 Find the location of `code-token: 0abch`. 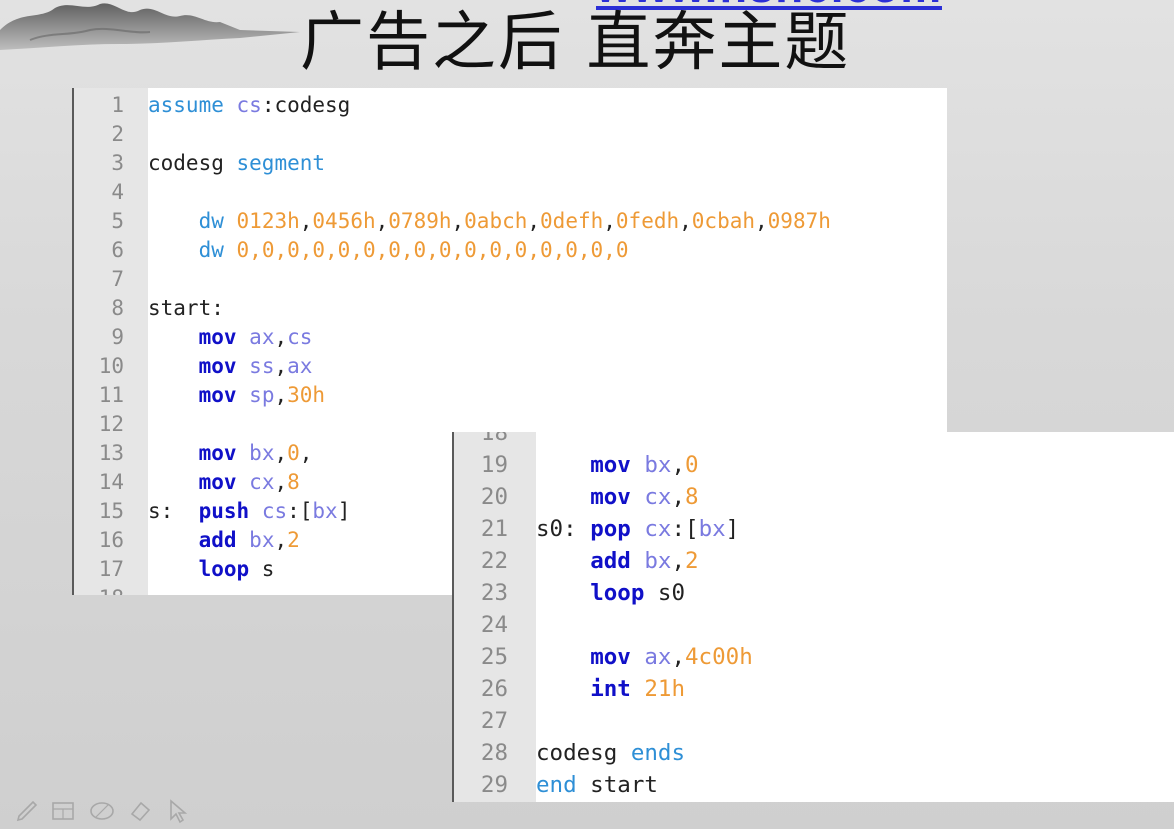

code-token: 0abch is located at coordinates (496, 221).